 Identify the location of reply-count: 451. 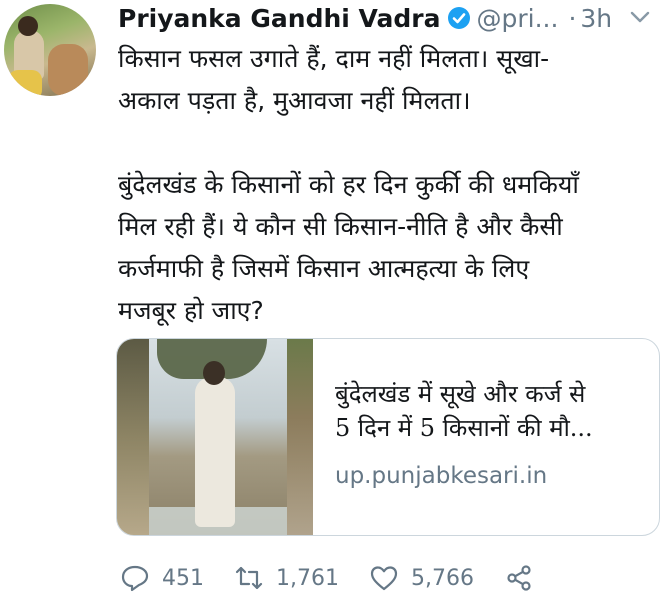
(183, 578).